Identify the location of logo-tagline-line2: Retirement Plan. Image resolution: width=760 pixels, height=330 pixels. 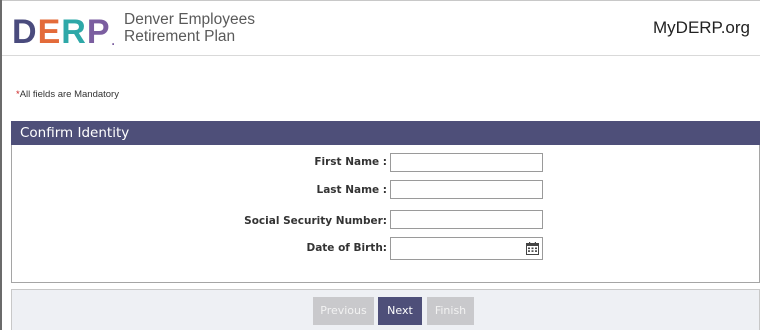
(180, 36).